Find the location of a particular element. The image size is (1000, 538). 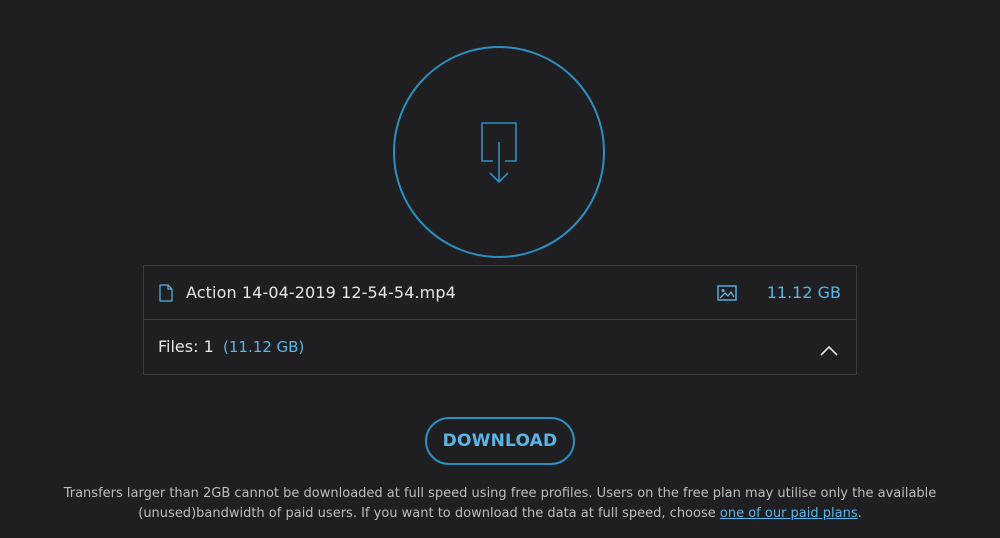

files-summary-row: Files: 1 (11.12 GB) is located at coordinates (500, 347).